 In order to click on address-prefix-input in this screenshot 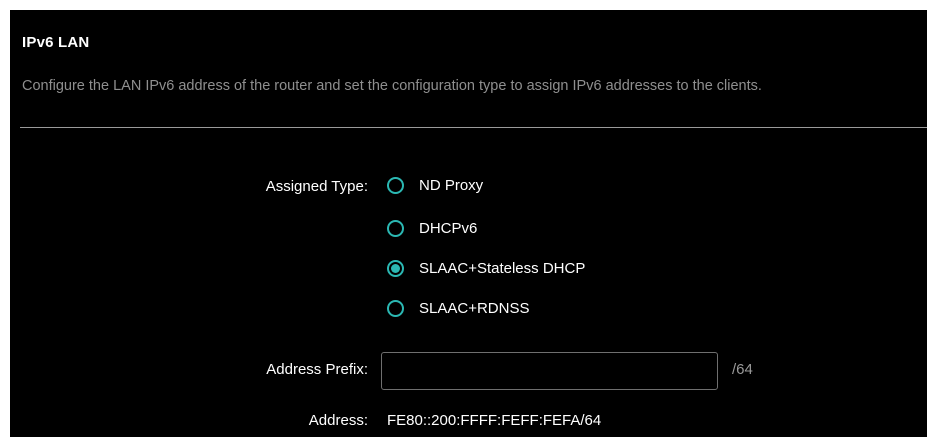, I will do `click(549, 371)`.